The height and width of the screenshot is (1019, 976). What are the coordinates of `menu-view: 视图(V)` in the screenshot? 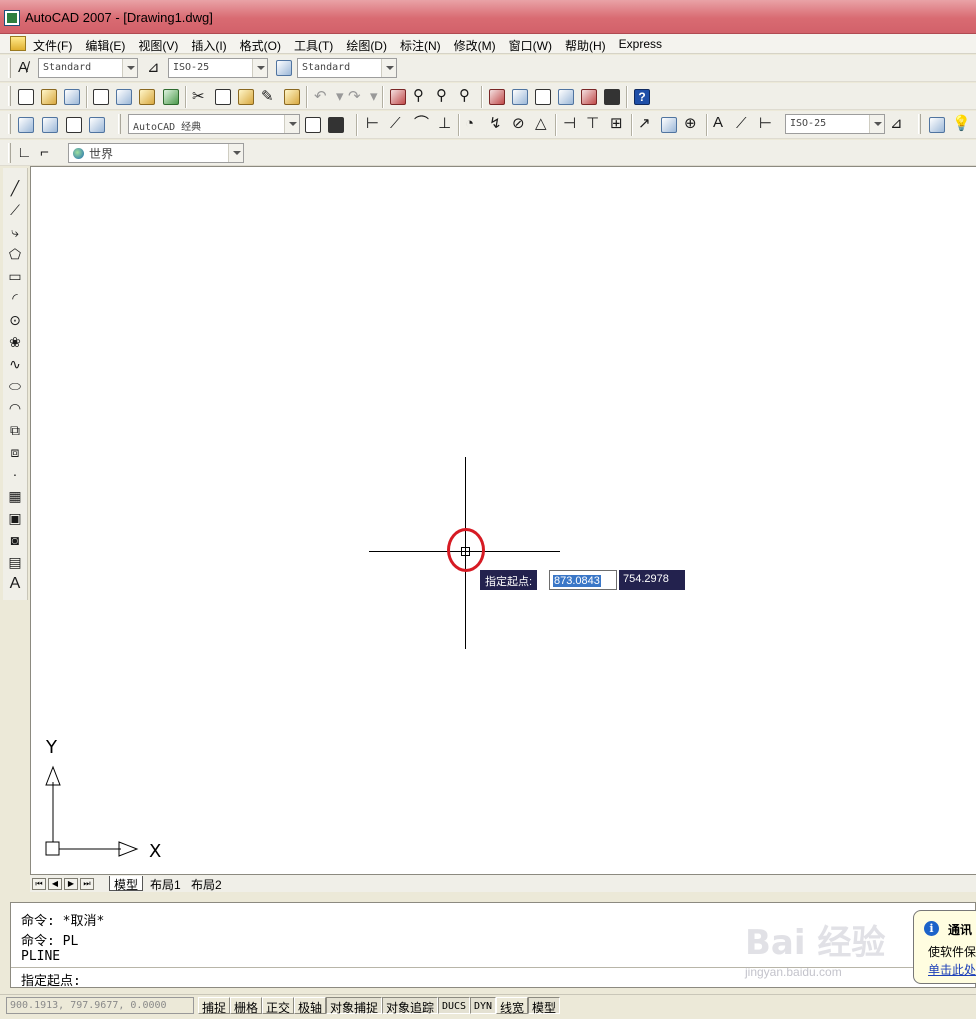 It's located at (161, 45).